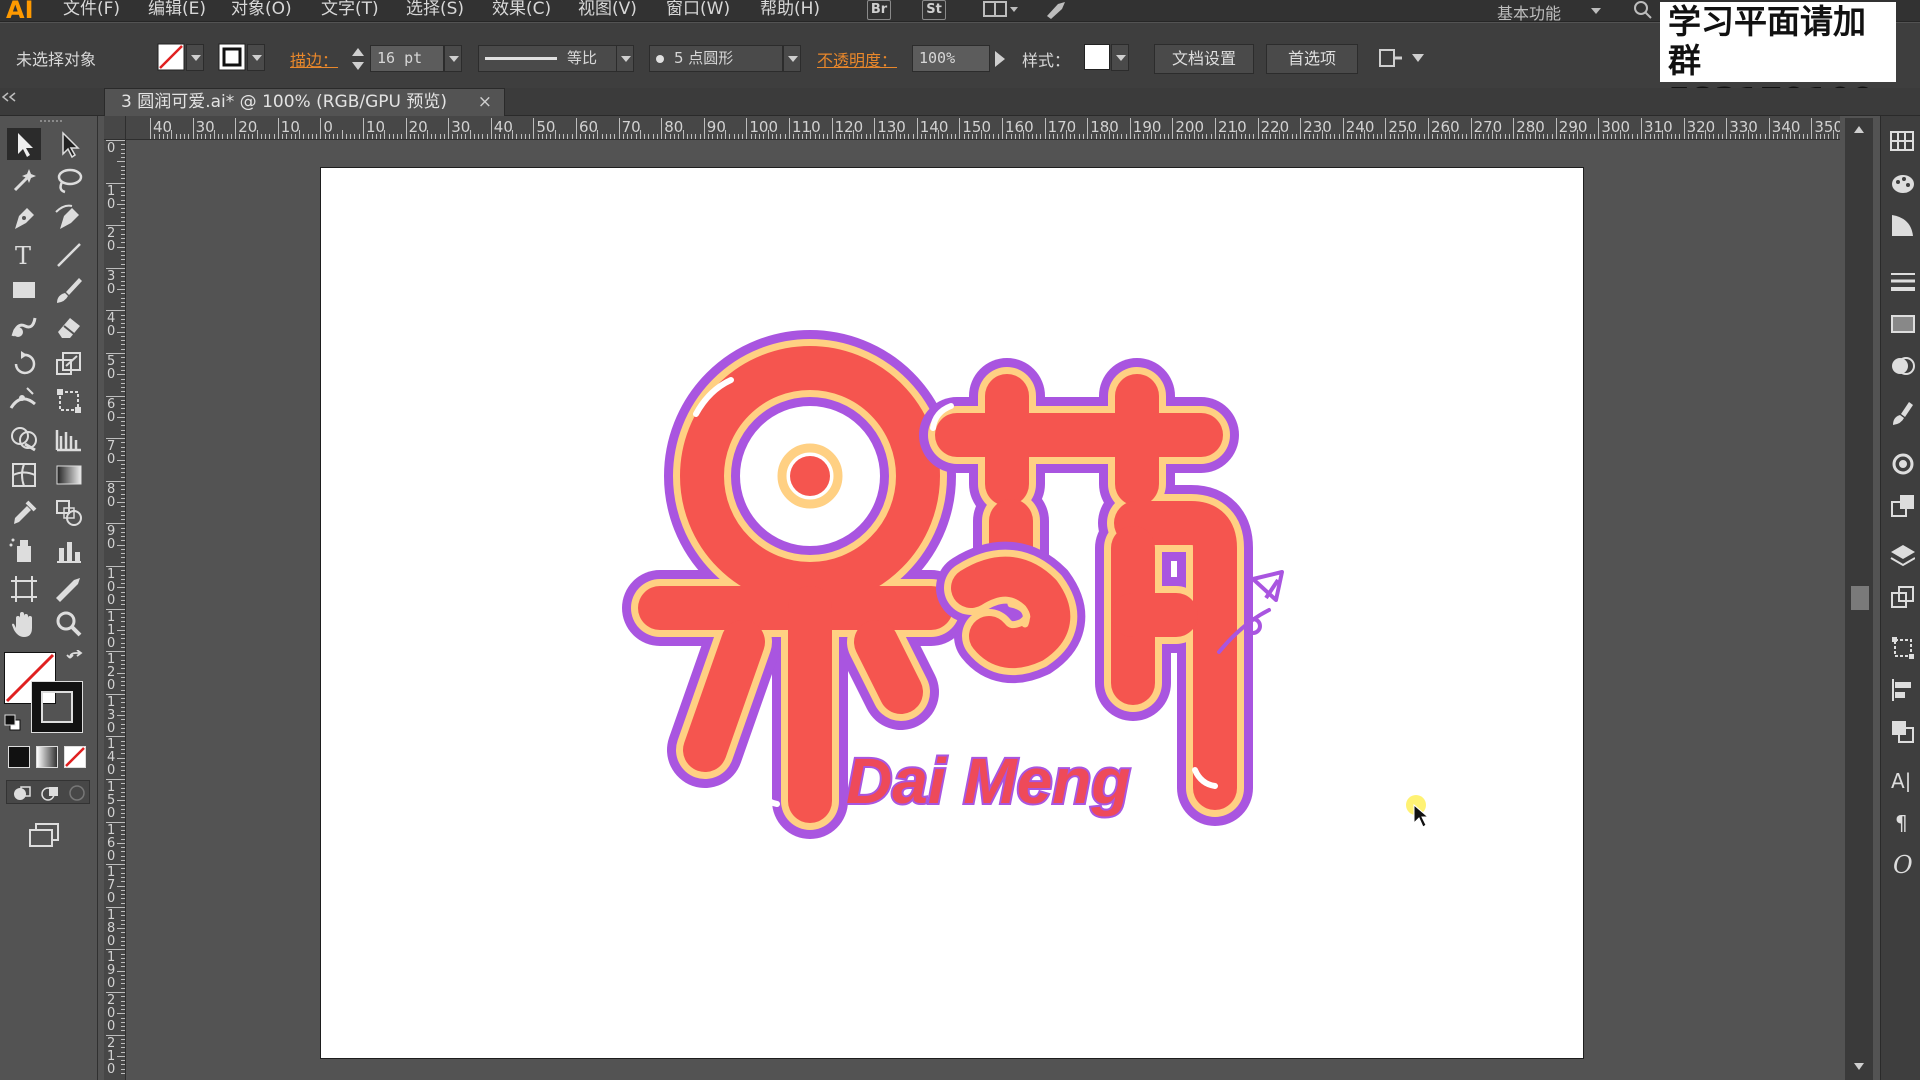 Image resolution: width=1920 pixels, height=1080 pixels. What do you see at coordinates (69, 254) in the screenshot?
I see `line-segment-tool` at bounding box center [69, 254].